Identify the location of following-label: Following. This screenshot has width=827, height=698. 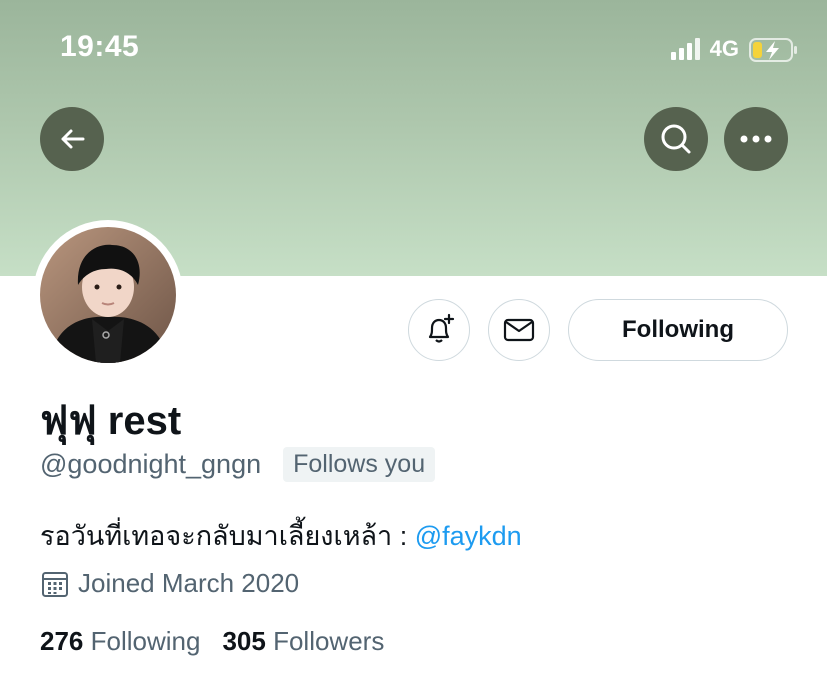
(145, 641).